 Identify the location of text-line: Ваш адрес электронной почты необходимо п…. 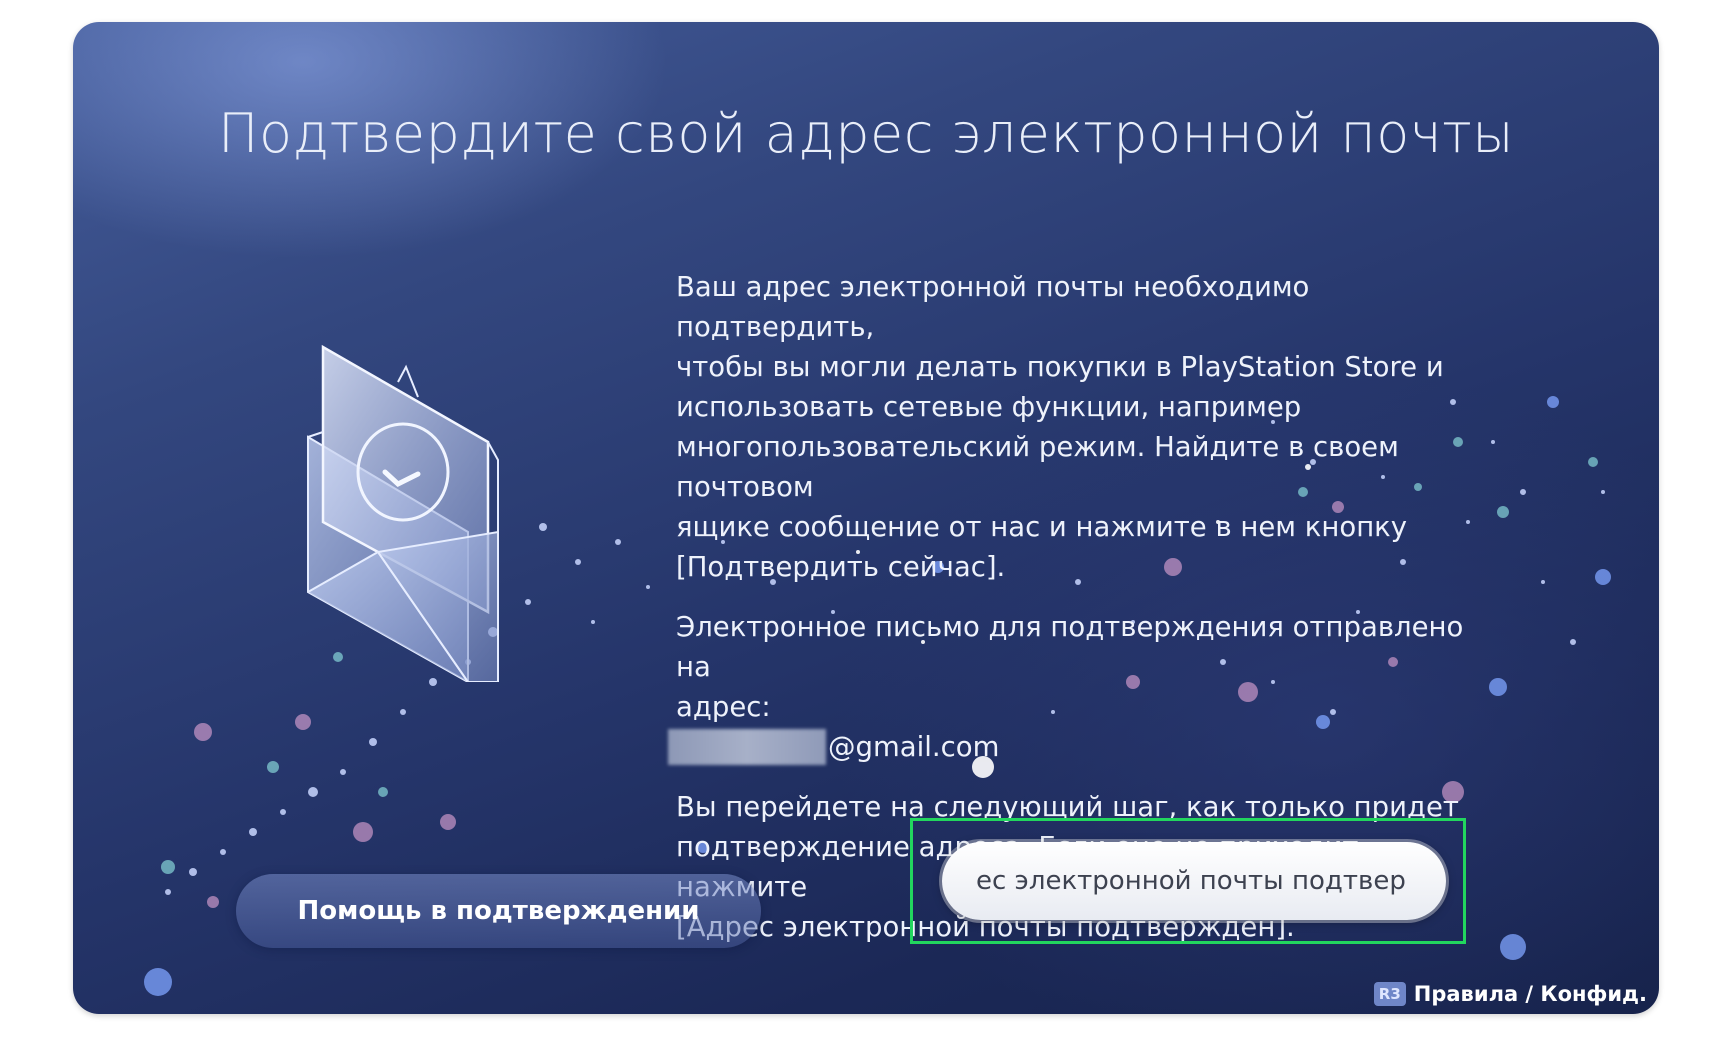
(993, 307).